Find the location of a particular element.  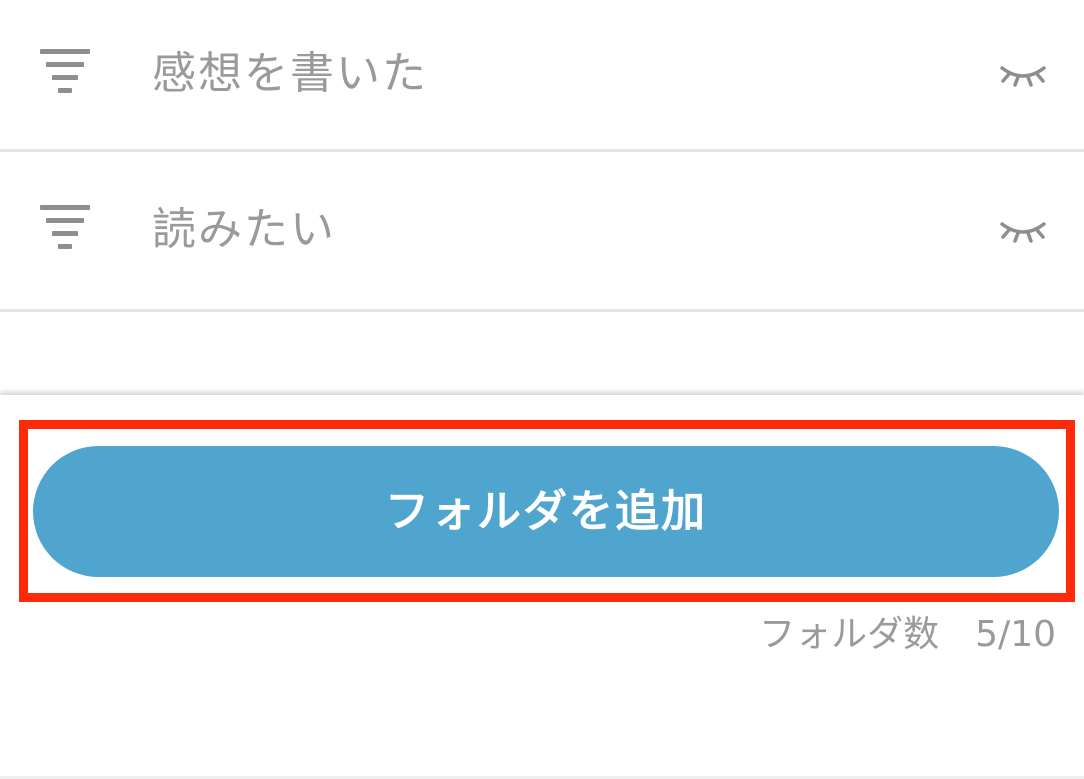

folder-count: フォルダ数 5/10 is located at coordinates (907, 635).